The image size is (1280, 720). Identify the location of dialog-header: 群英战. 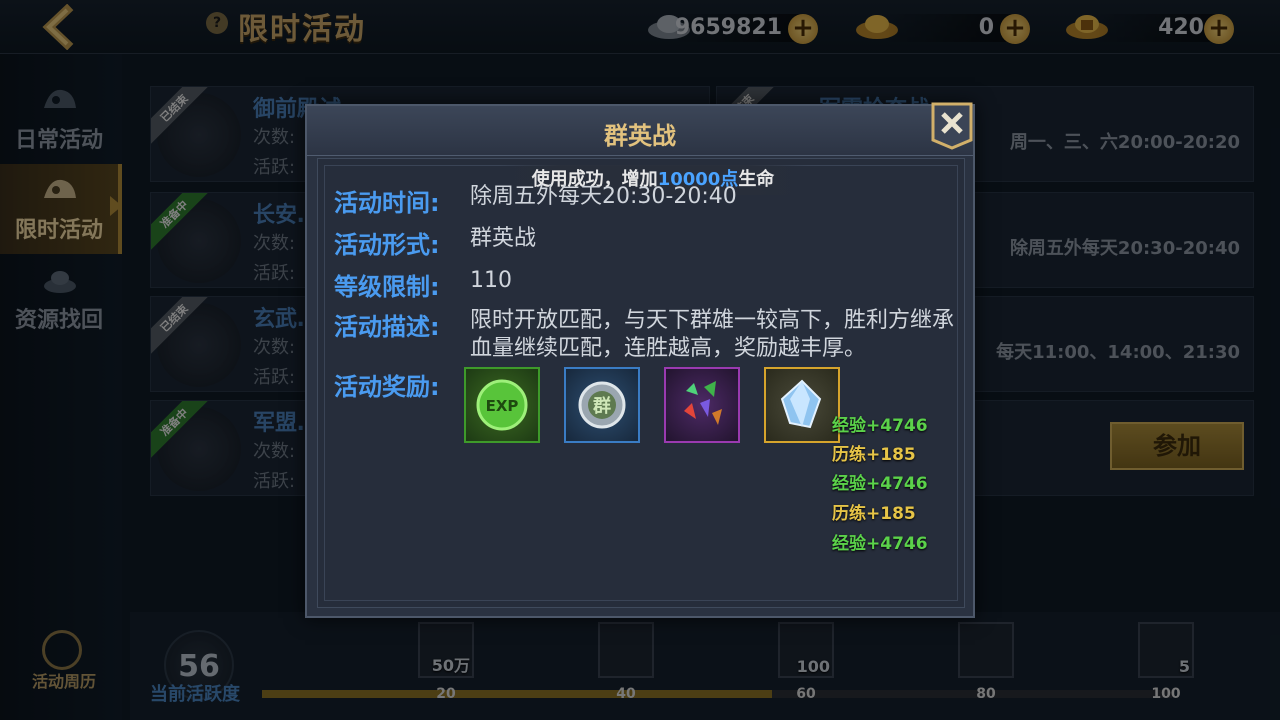
(640, 131).